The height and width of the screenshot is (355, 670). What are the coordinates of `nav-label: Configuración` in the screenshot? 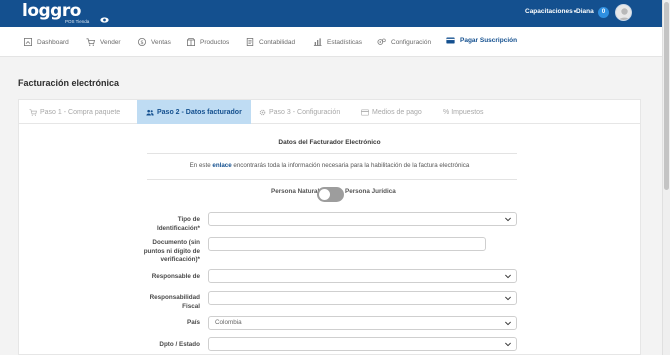 It's located at (411, 42).